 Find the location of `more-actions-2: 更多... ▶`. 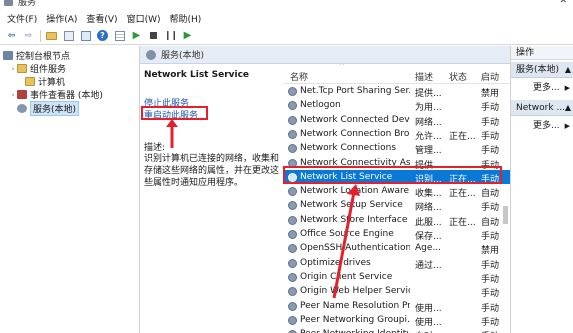

more-actions-2: 更多... ▶ is located at coordinates (542, 126).